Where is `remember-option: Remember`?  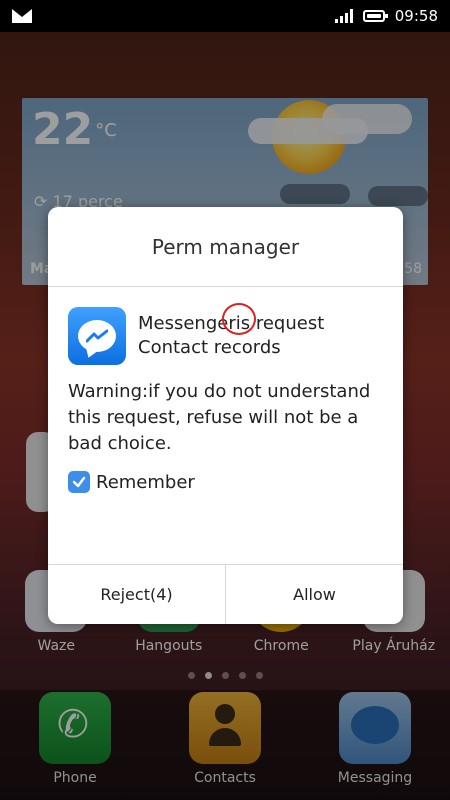
remember-option: Remember is located at coordinates (225, 482).